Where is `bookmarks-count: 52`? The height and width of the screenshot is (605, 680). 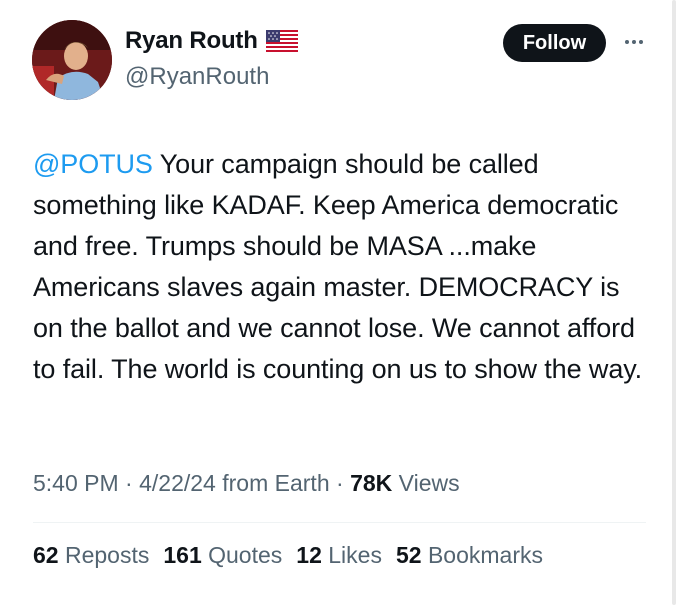 bookmarks-count: 52 is located at coordinates (408, 555).